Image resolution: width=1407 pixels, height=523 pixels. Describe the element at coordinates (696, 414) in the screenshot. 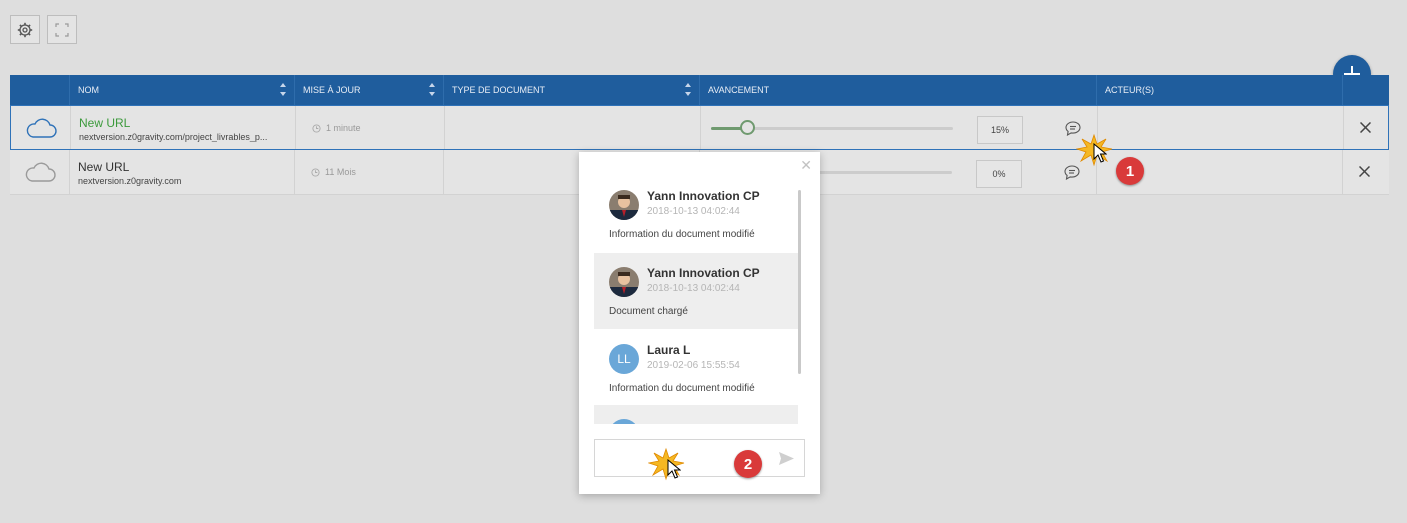

I see `list-item` at that location.